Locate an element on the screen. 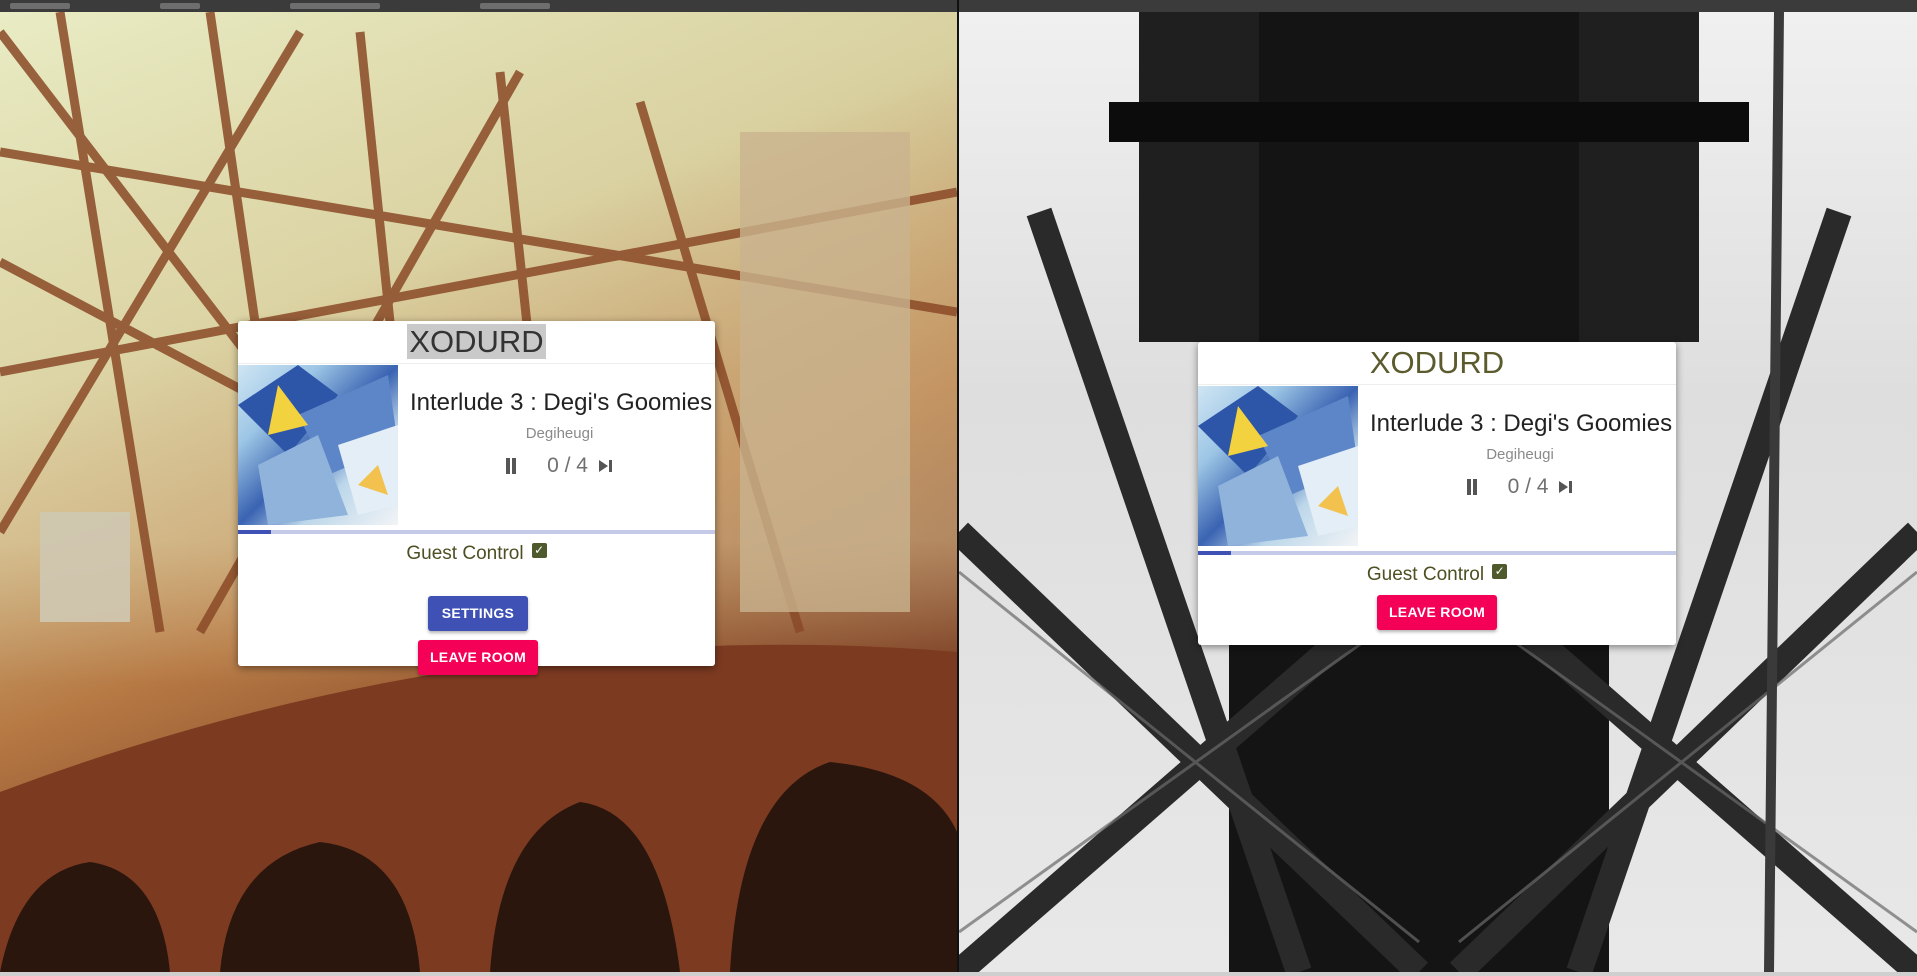 The height and width of the screenshot is (976, 1917). bottom-edge is located at coordinates (958, 974).